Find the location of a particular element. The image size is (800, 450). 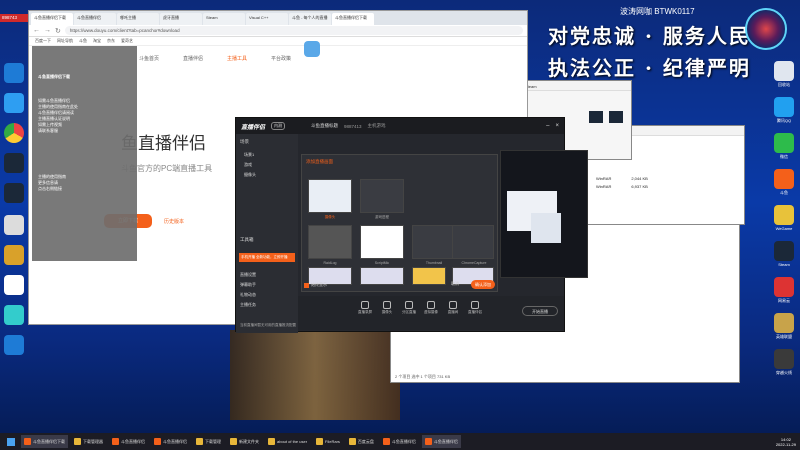

confirm-add-button: 确认添加 is located at coordinates (483, 284).